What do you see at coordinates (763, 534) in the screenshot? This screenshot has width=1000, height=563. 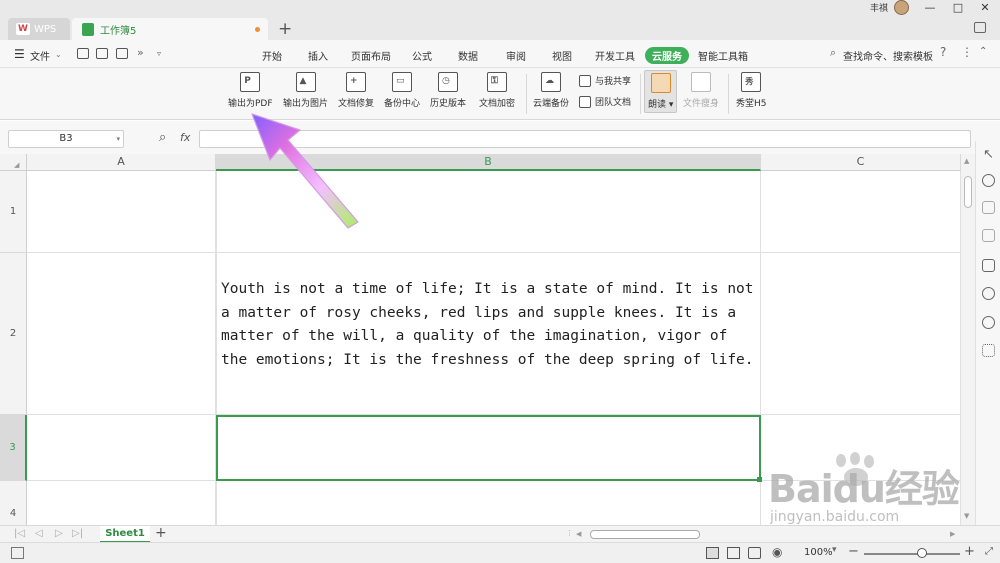 I see `horizontal-scrollbar: ⋮ ◀ ▶` at bounding box center [763, 534].